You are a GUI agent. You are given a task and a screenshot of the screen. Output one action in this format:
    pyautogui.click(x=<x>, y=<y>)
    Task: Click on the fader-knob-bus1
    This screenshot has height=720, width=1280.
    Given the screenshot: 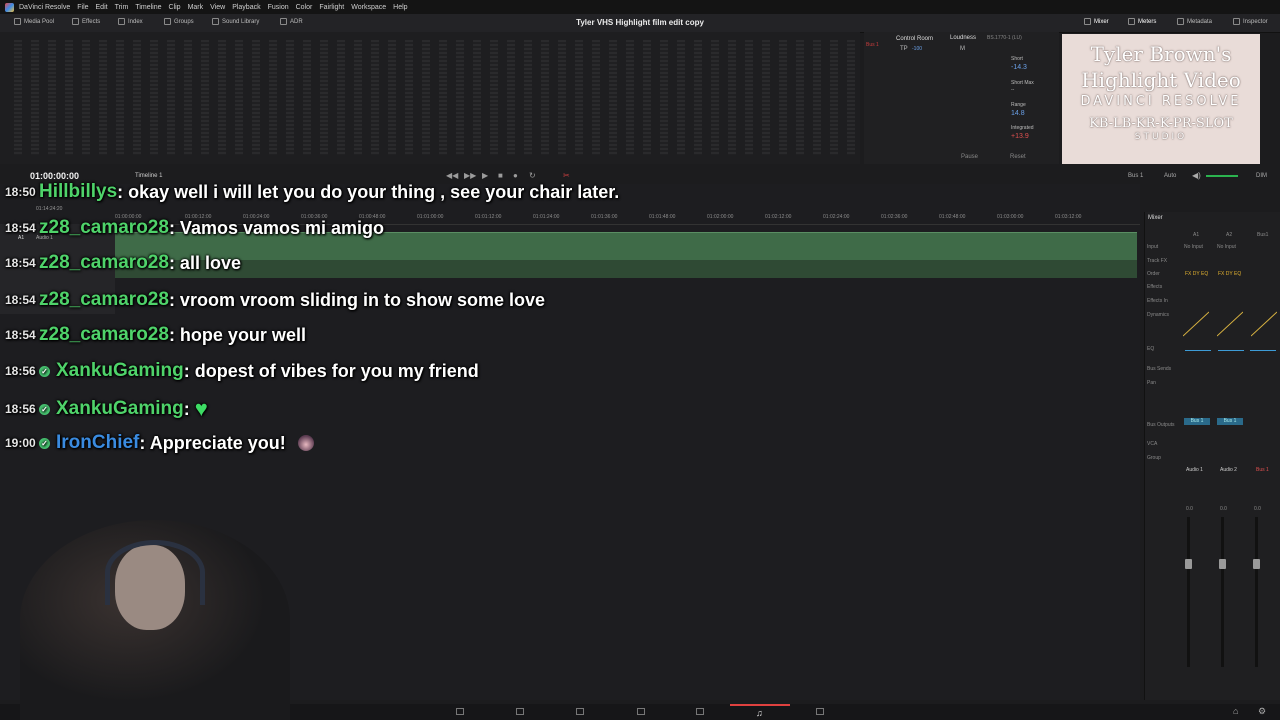 What is the action you would take?
    pyautogui.click(x=1256, y=564)
    